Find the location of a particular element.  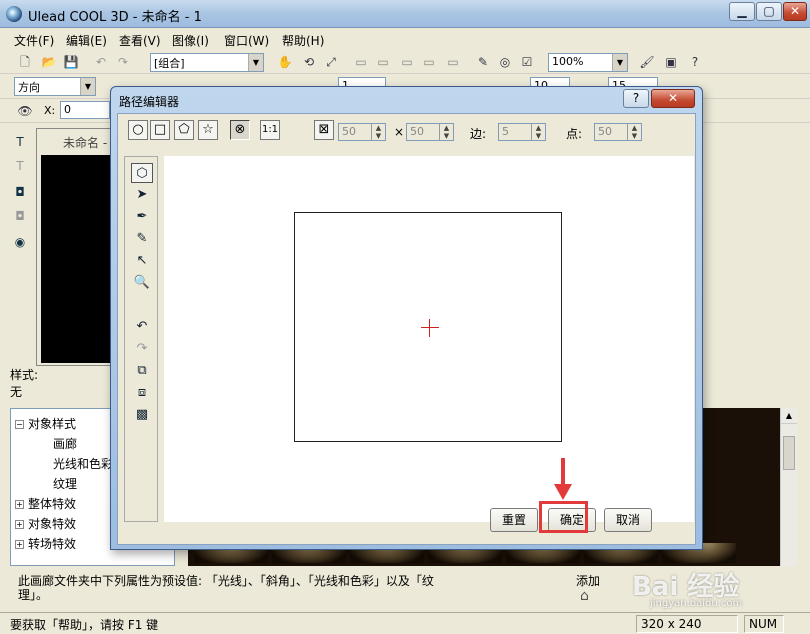

star-shape-icon: ☆ is located at coordinates (208, 130).